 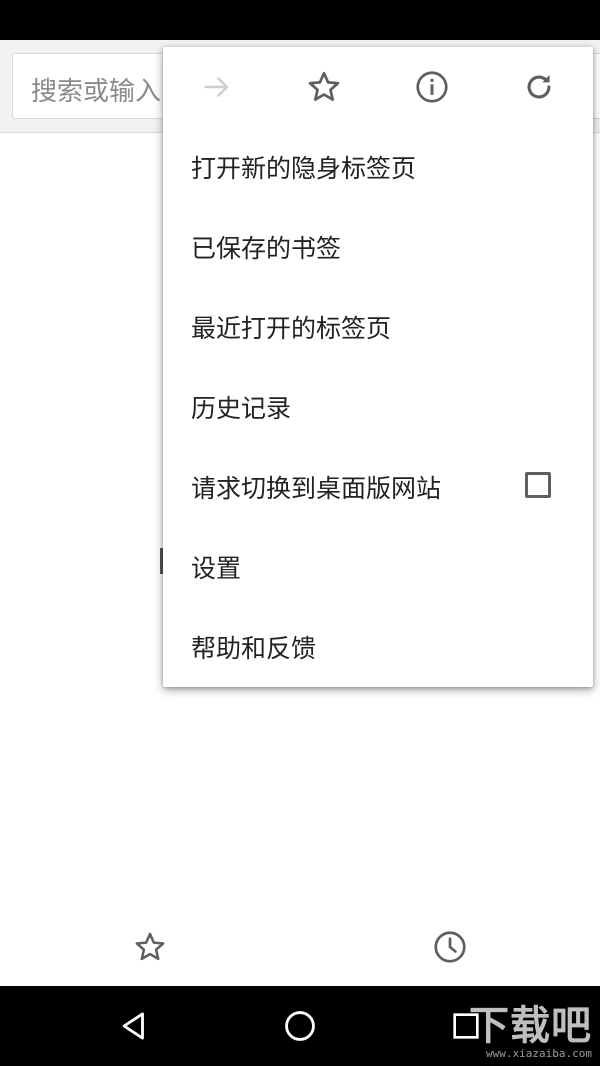 I want to click on menu-item-label: 帮助和反馈, so click(x=254, y=648).